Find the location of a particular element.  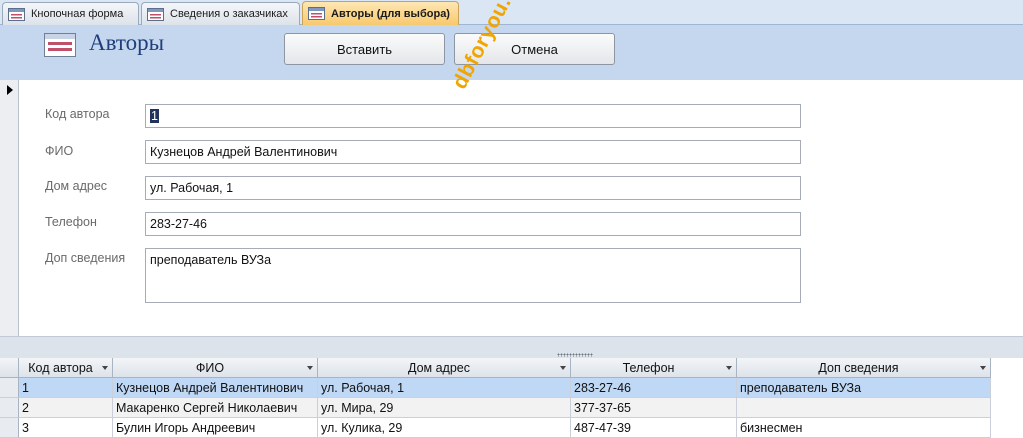

author-code-label: Код автора is located at coordinates (77, 114).